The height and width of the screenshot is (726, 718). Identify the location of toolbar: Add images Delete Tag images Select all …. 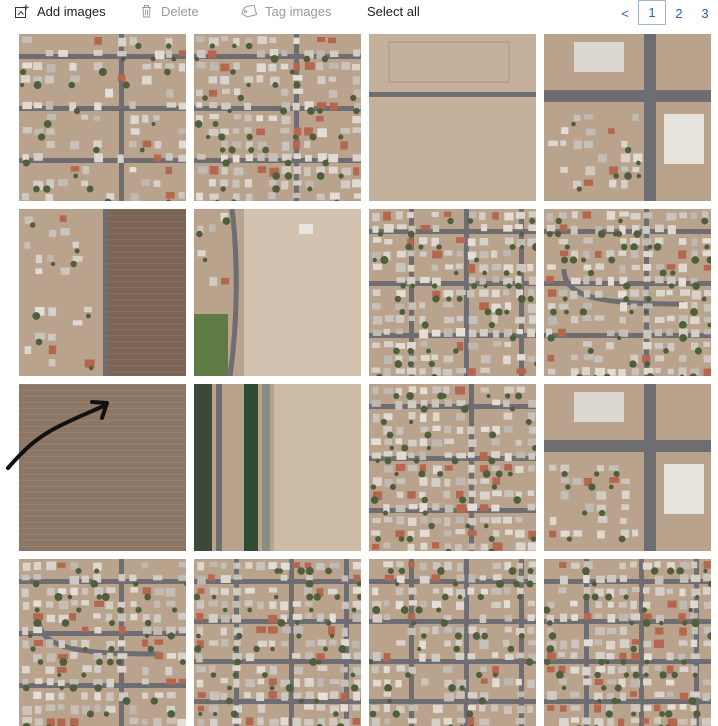
(359, 13).